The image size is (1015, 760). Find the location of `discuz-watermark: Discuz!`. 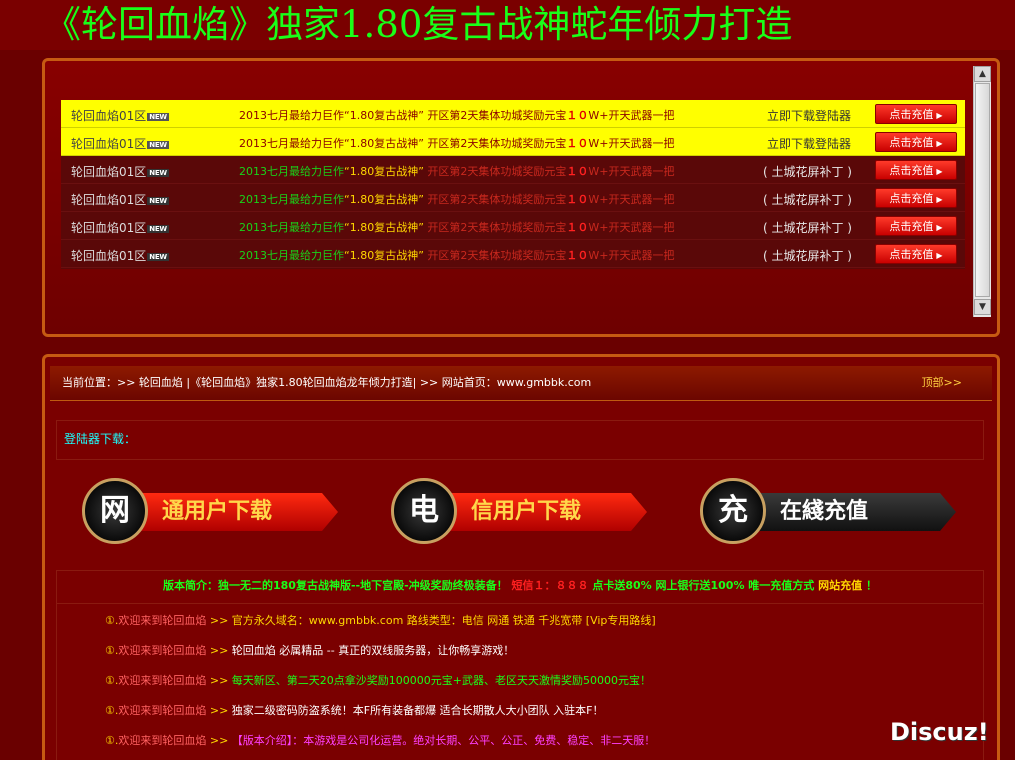

discuz-watermark: Discuz! is located at coordinates (939, 732).